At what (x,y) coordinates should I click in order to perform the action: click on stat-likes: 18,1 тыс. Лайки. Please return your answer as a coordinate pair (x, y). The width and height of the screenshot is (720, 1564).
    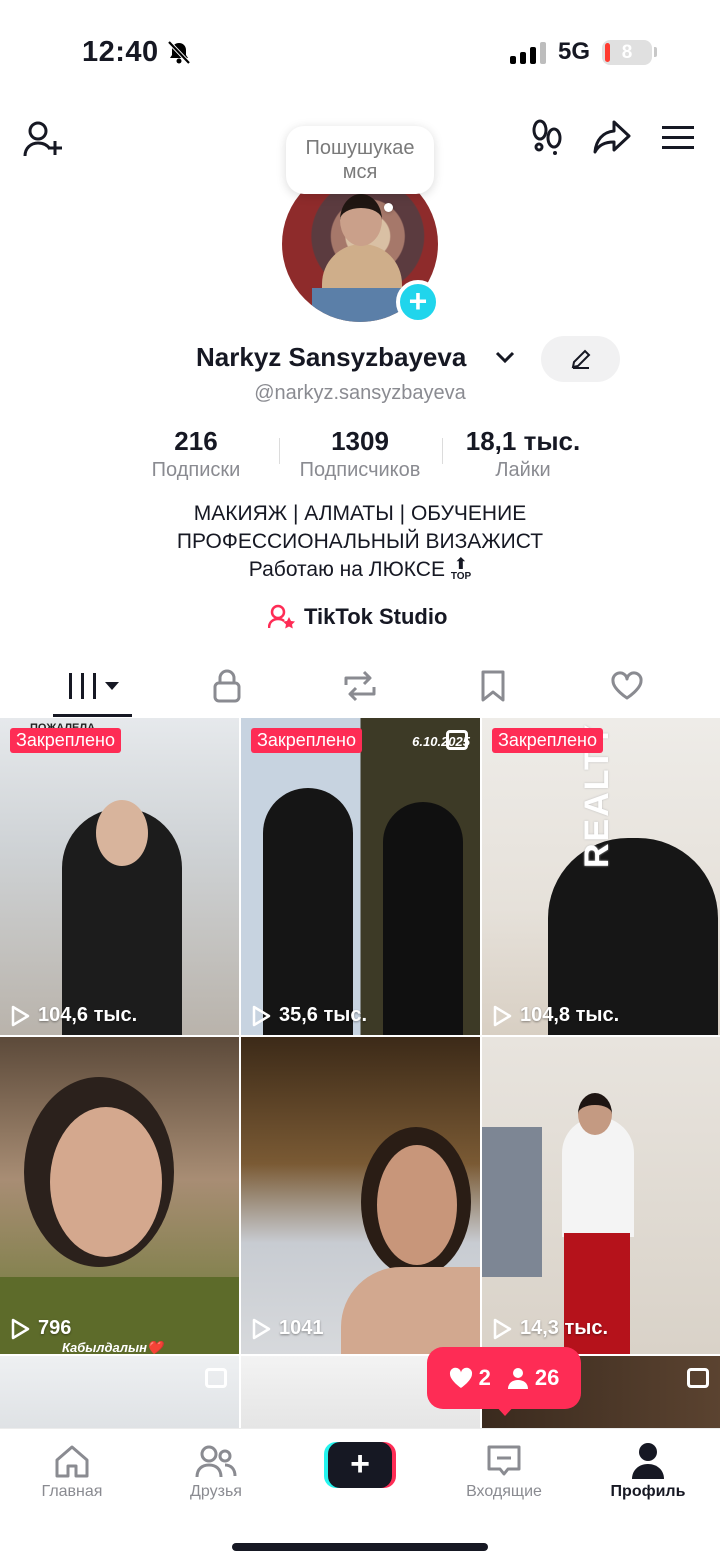
    Looking at the image, I should click on (523, 454).